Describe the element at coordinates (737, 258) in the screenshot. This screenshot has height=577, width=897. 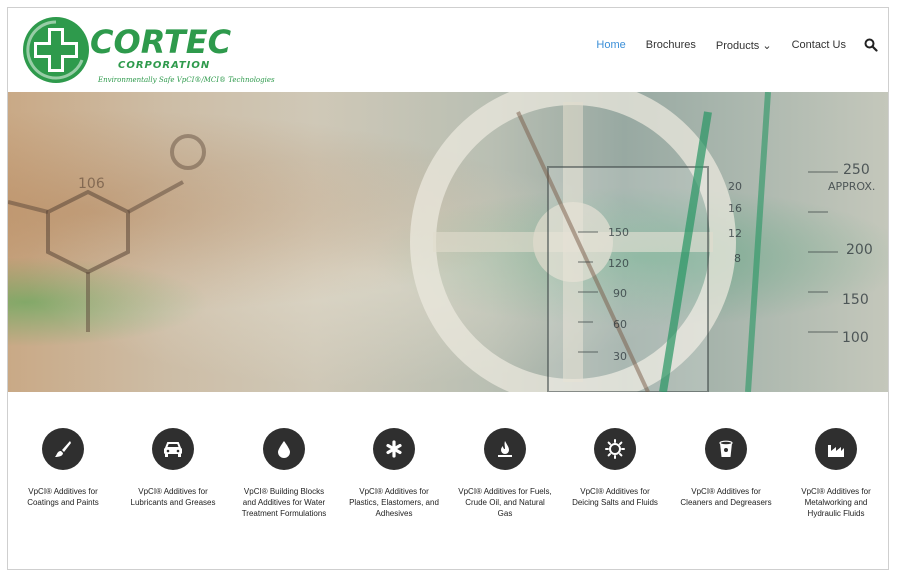
I see `scale-label: 8` at that location.